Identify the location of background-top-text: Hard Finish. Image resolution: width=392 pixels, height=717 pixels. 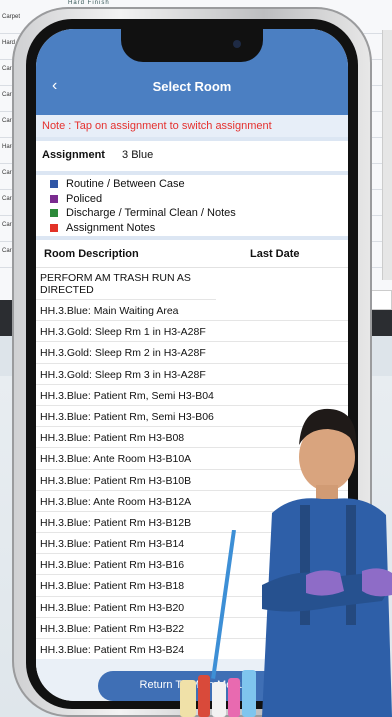
(89, 3).